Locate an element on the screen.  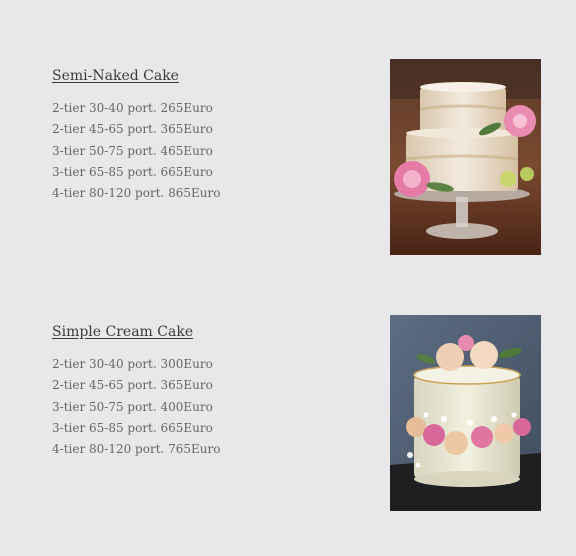
price-item: 2-tier 30-40 port. 300Euro is located at coordinates (132, 364).